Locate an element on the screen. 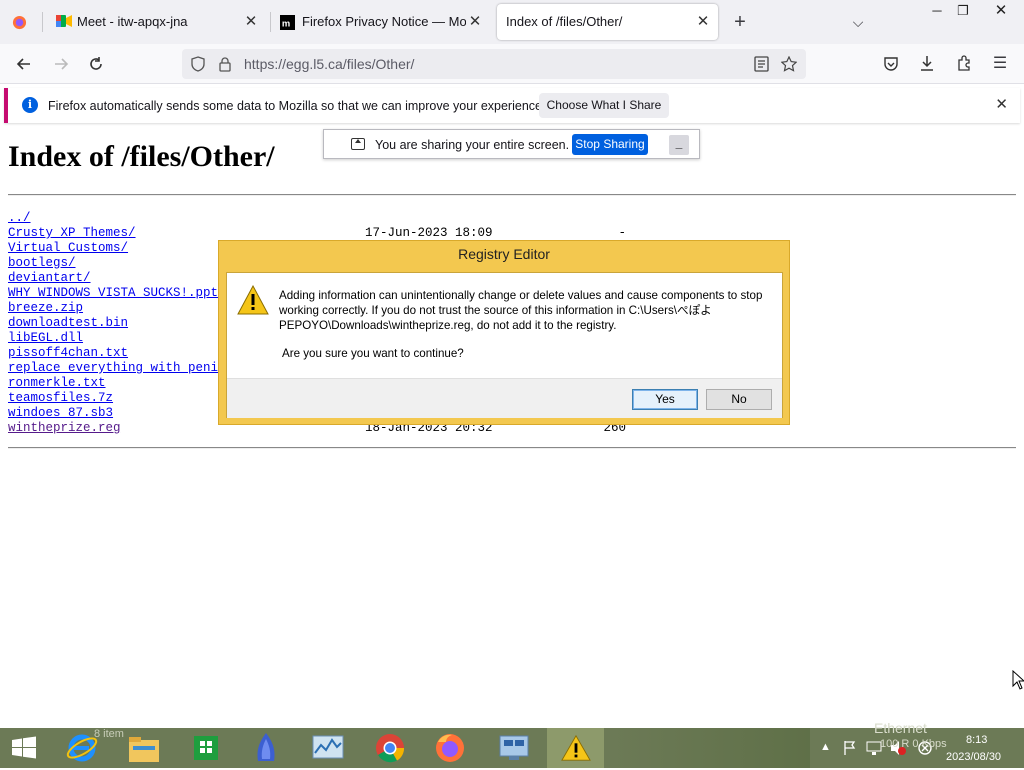 Image resolution: width=1024 pixels, height=770 pixels. app-menu-icon: ☰ is located at coordinates (1000, 64).